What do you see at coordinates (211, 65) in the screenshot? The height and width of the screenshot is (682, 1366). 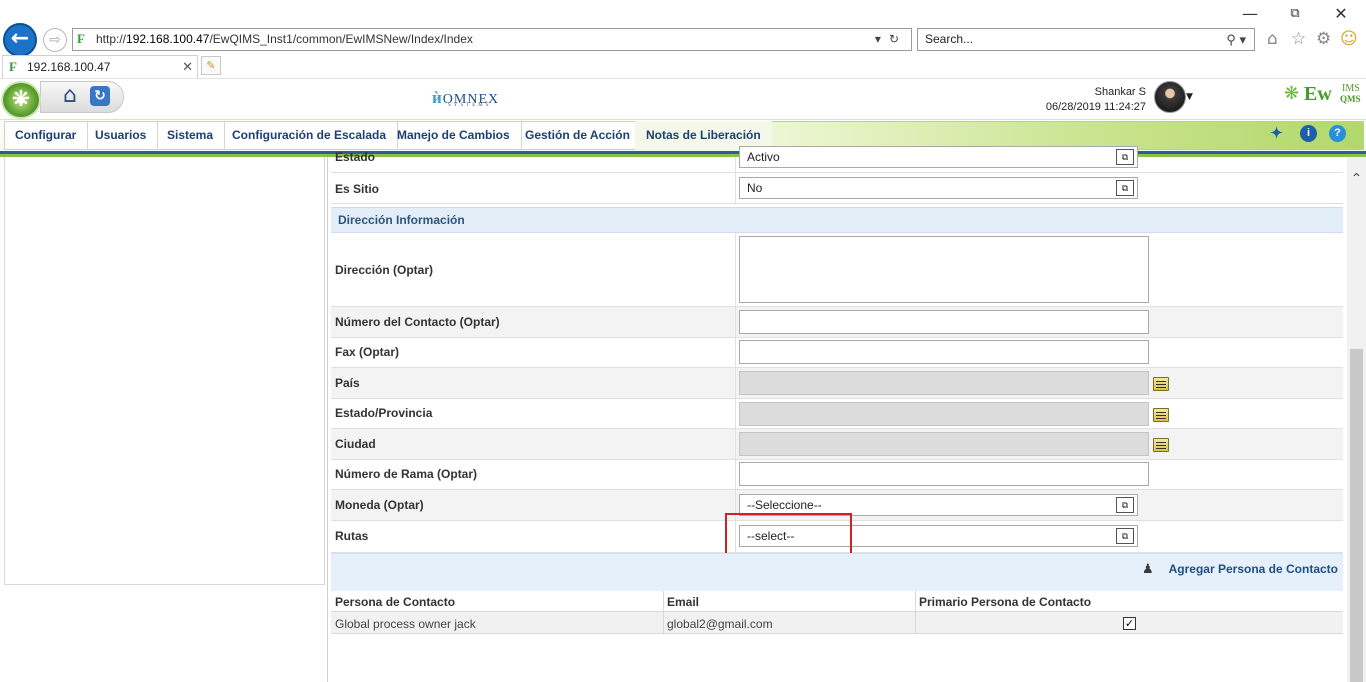 I see `new-tab-icon: ✎` at bounding box center [211, 65].